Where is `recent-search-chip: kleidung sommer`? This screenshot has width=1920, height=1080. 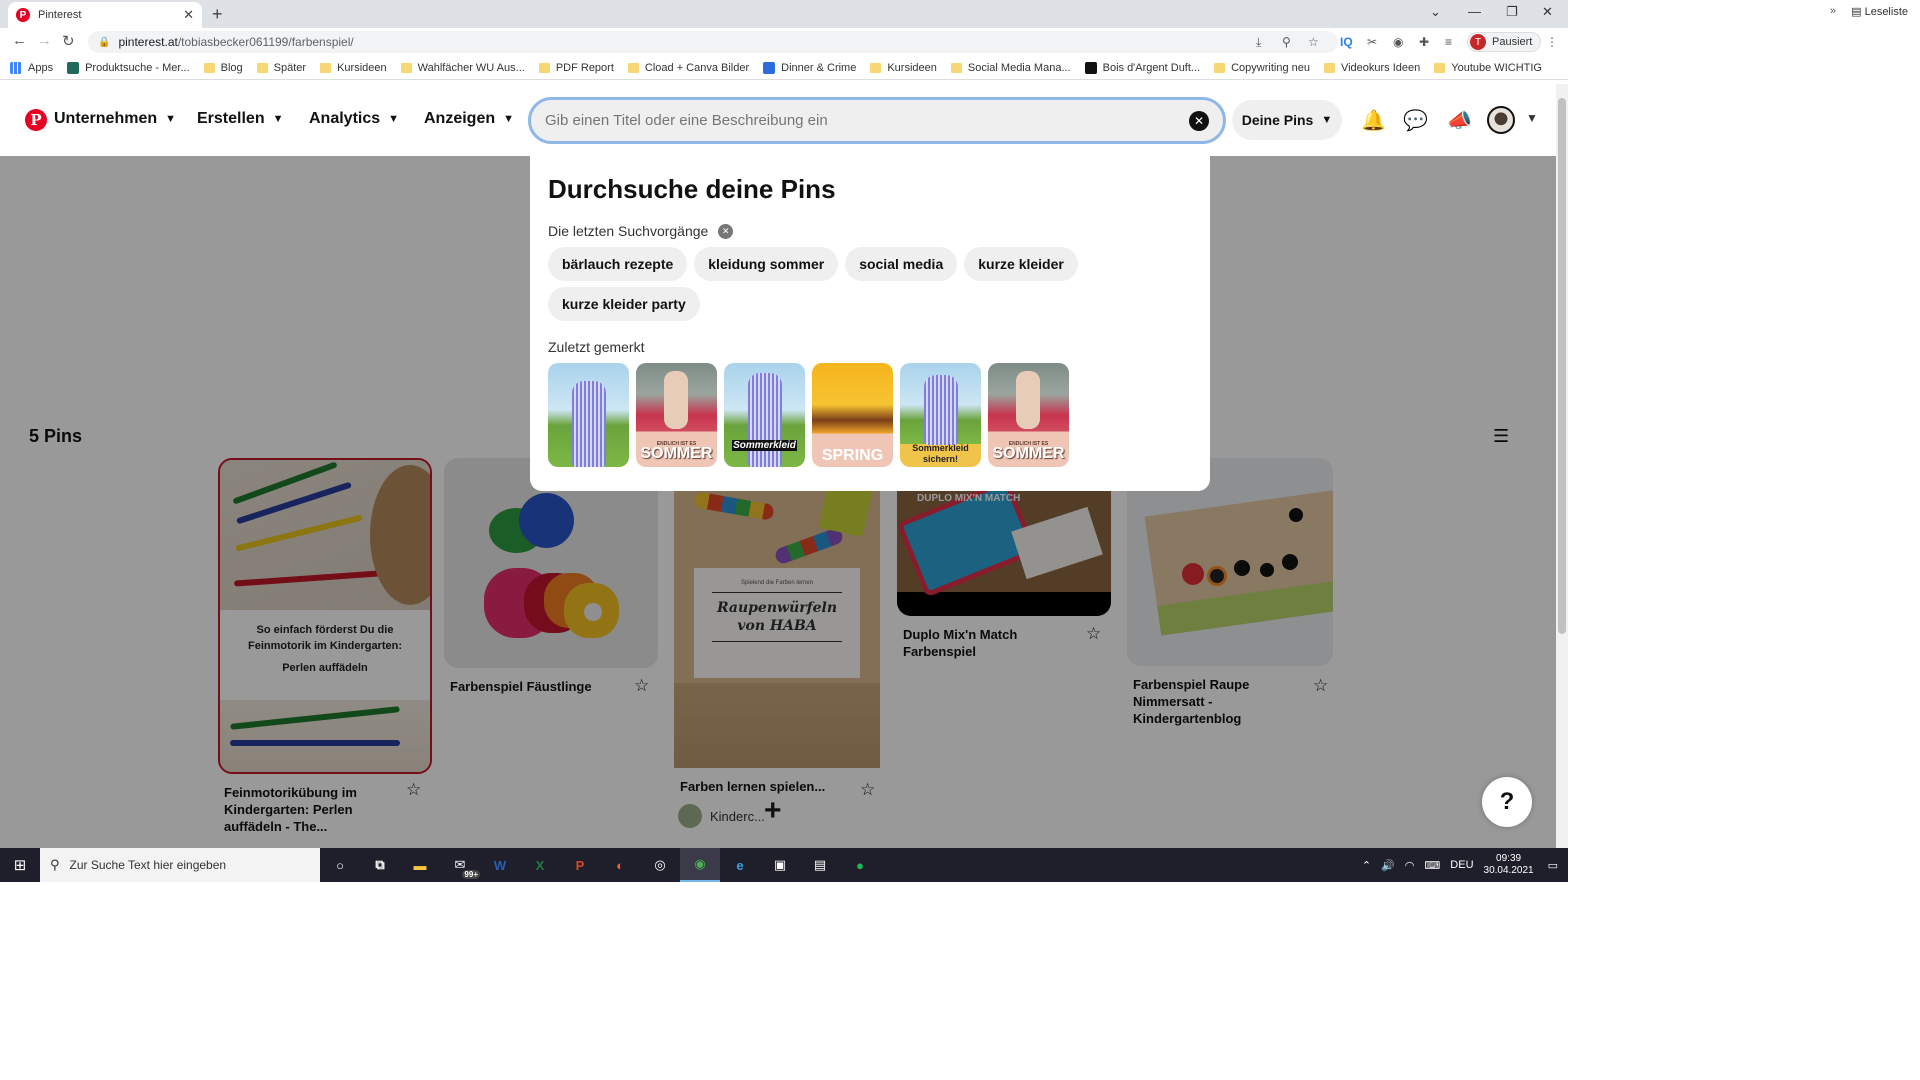 recent-search-chip: kleidung sommer is located at coordinates (766, 264).